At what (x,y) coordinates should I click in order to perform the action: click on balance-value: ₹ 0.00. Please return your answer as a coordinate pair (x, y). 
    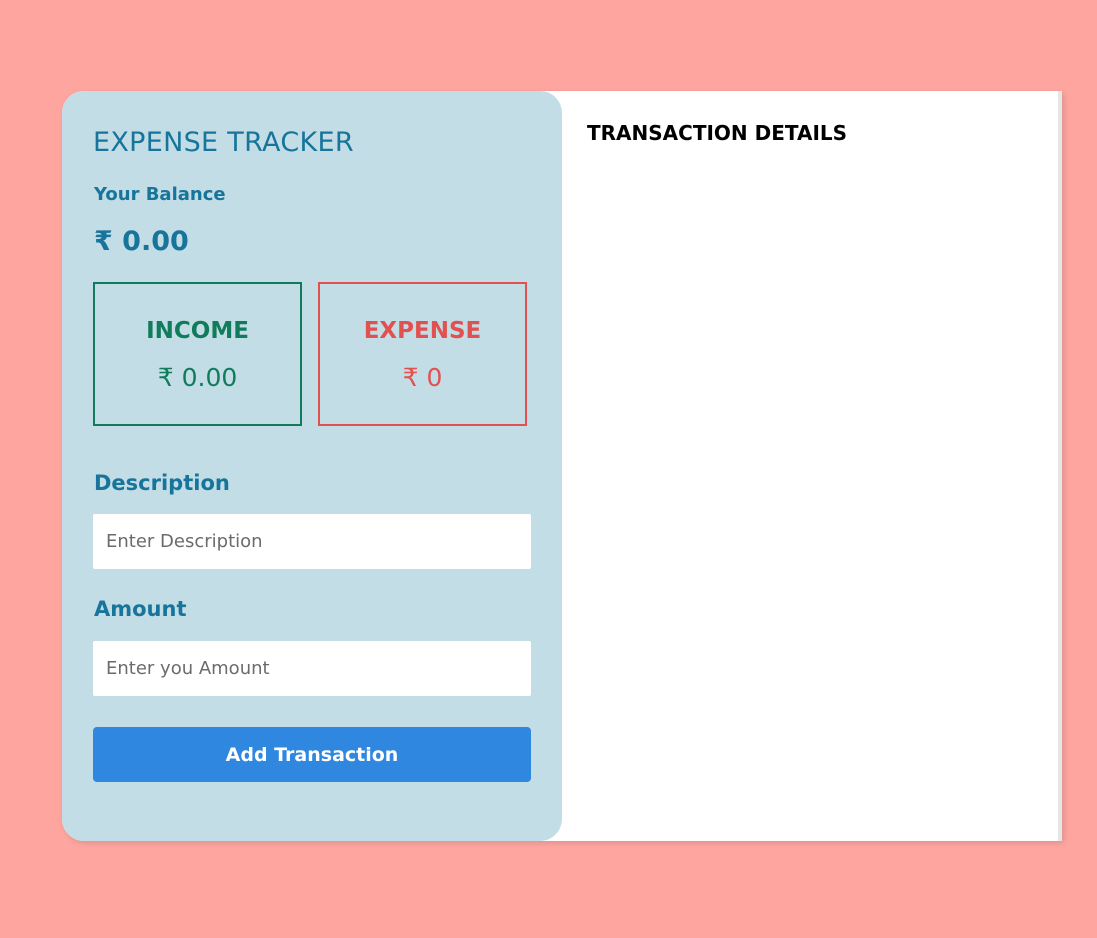
    Looking at the image, I should click on (141, 241).